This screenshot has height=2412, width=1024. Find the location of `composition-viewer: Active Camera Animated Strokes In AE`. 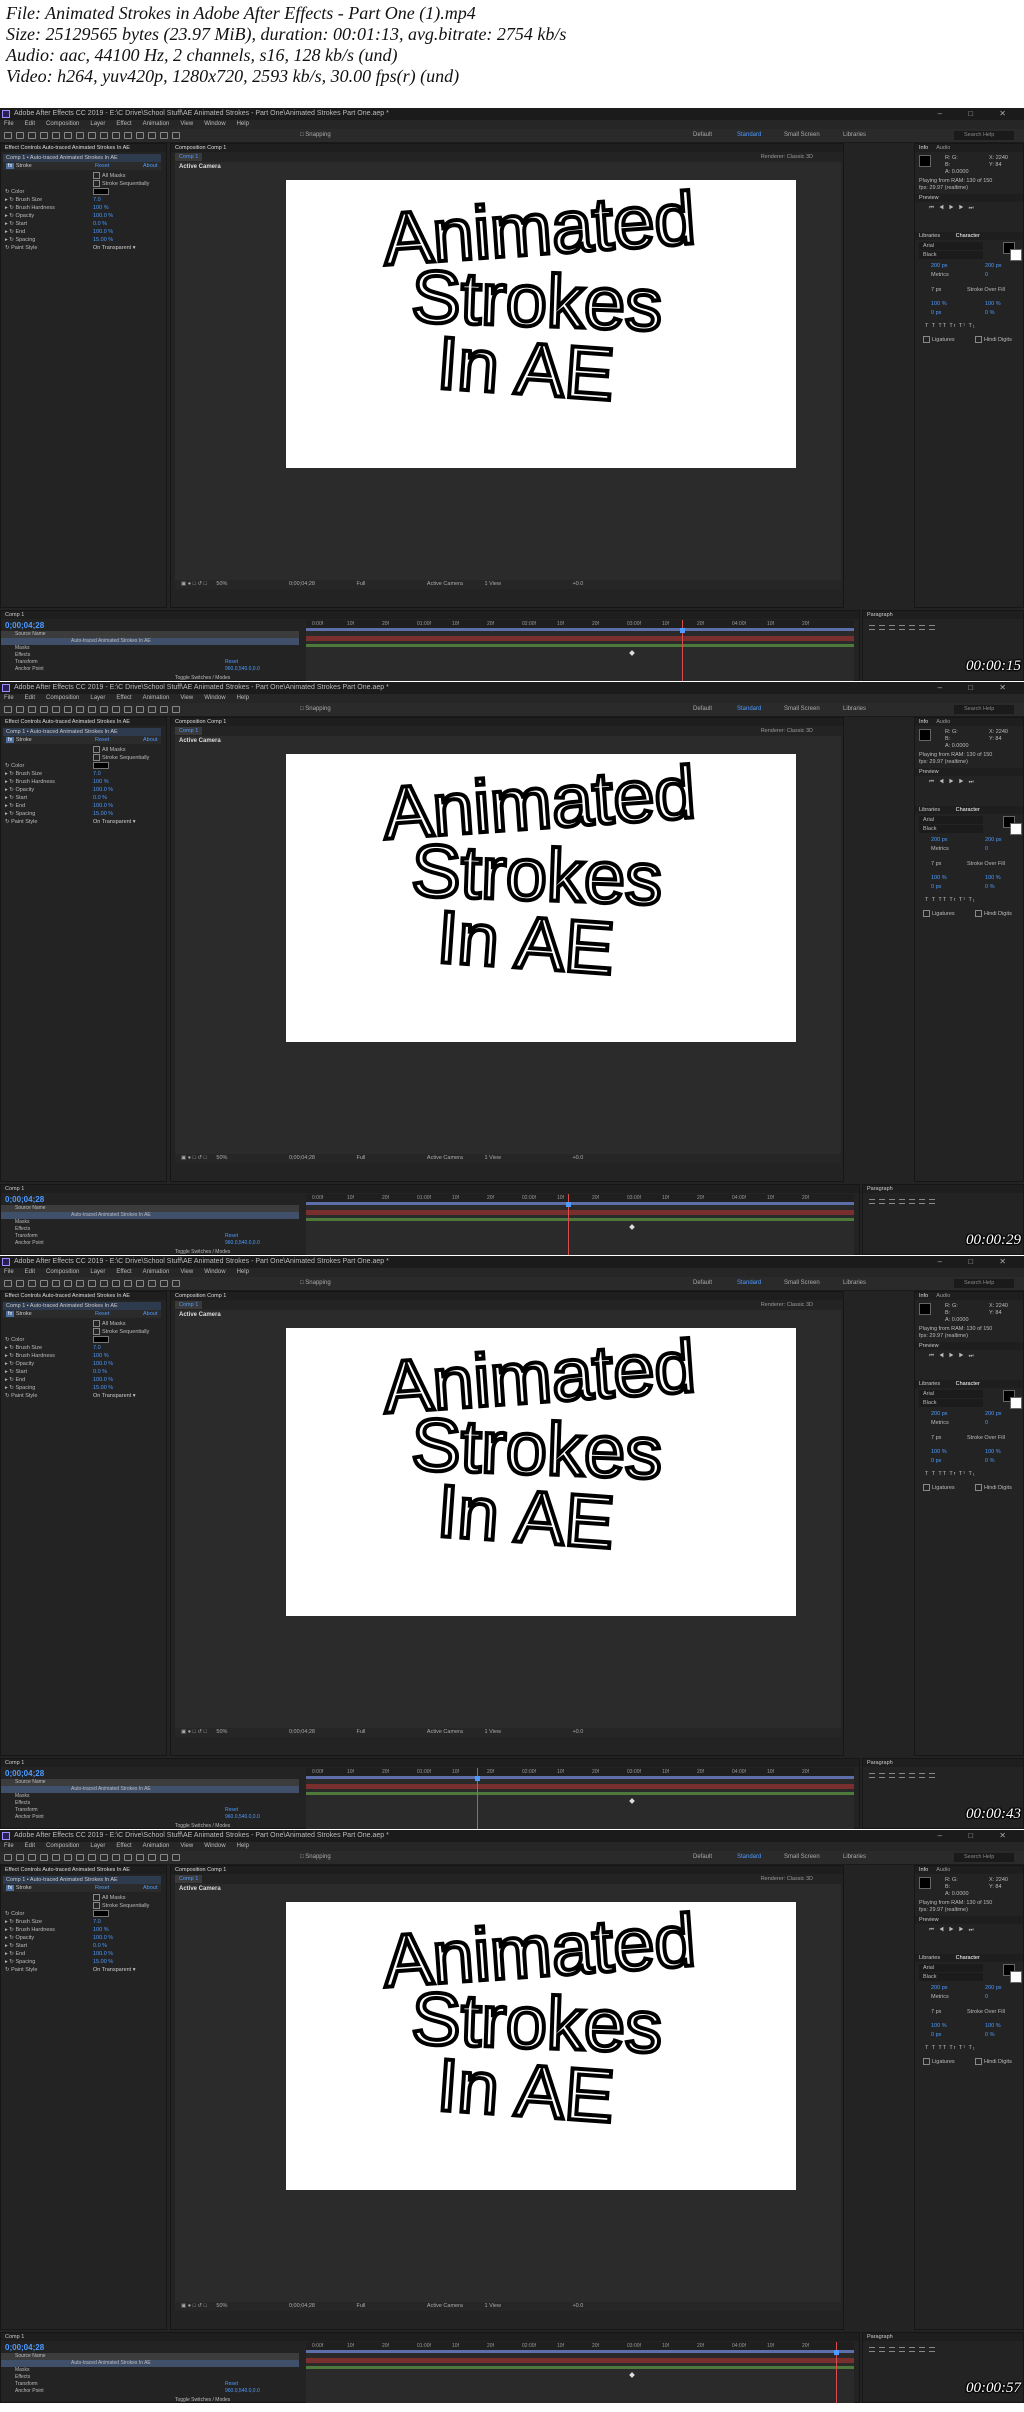

composition-viewer: Active Camera Animated Strokes In AE is located at coordinates (508, 1519).